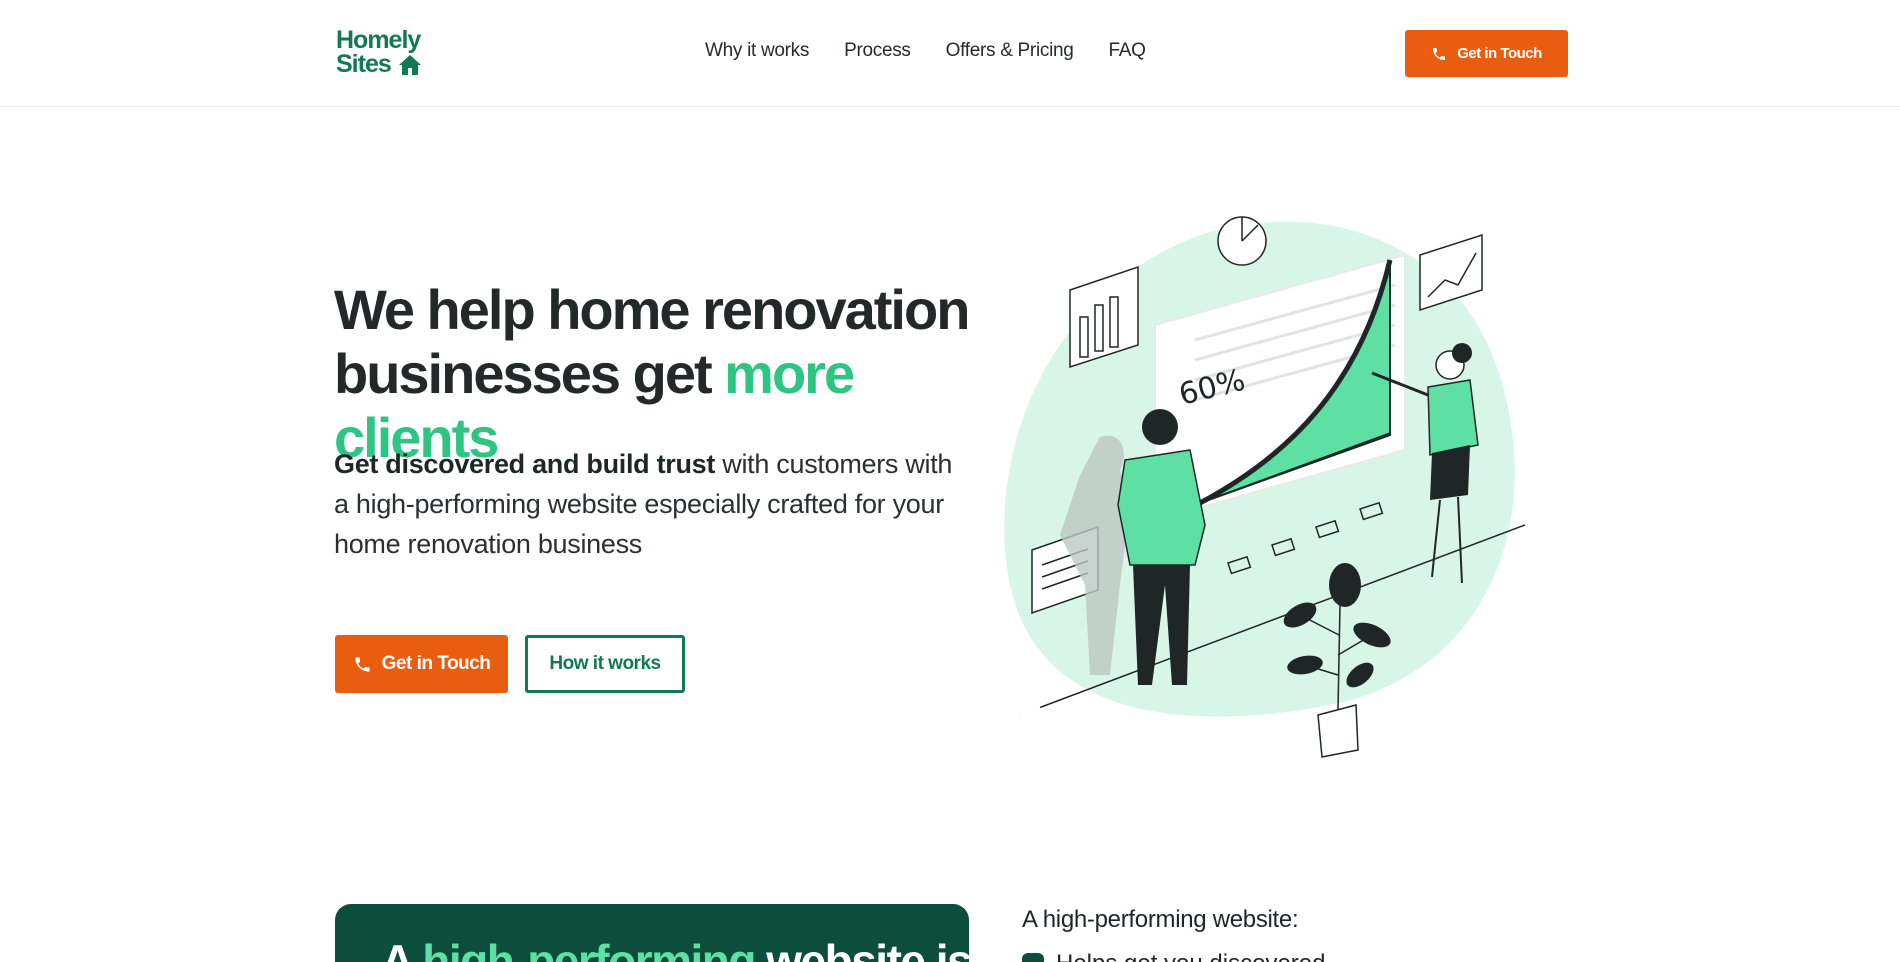 This screenshot has width=1900, height=962. What do you see at coordinates (1033, 957) in the screenshot?
I see `shield-icon` at bounding box center [1033, 957].